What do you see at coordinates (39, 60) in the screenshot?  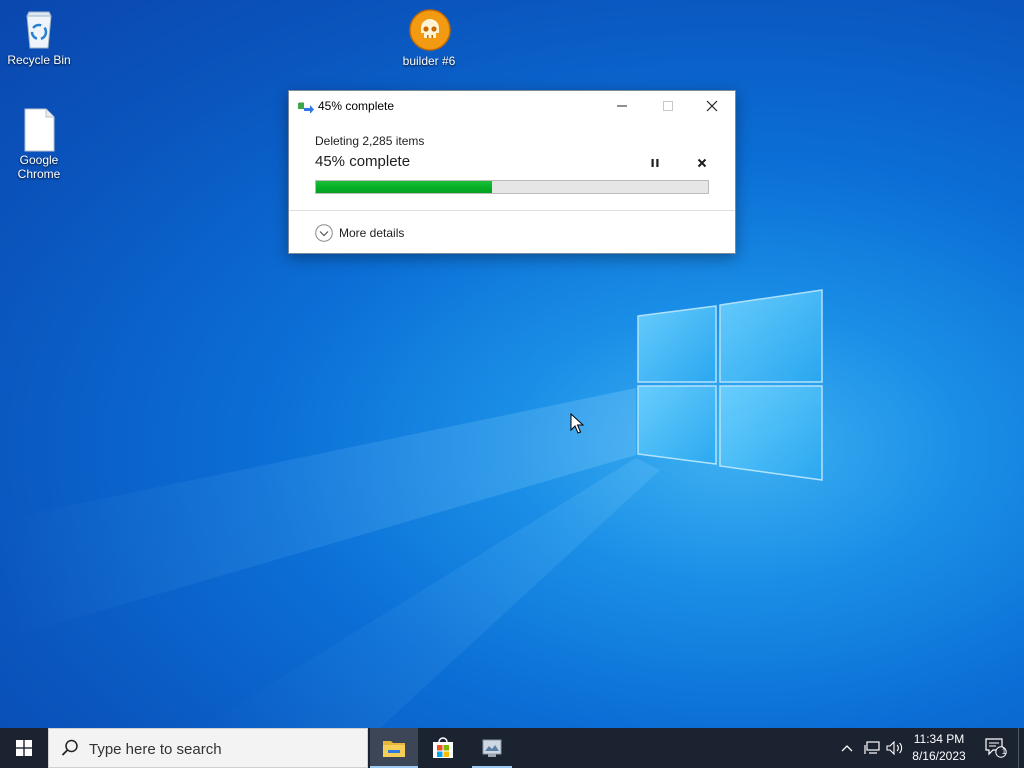 I see `desktop-icon-label: Recycle Bin` at bounding box center [39, 60].